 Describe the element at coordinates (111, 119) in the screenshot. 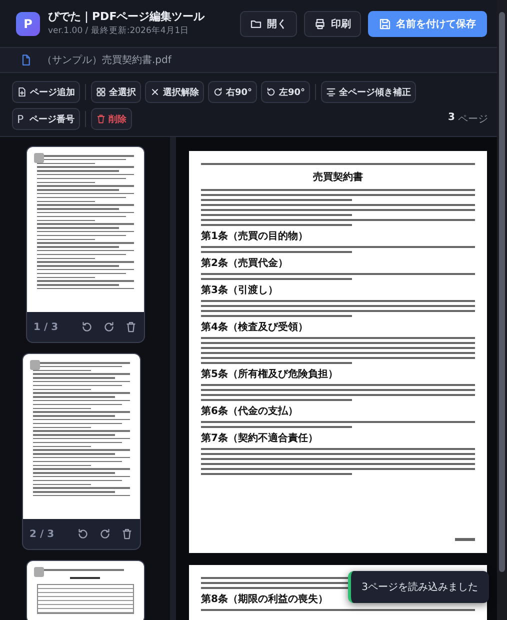

I see `toolbar-button: 削除` at that location.